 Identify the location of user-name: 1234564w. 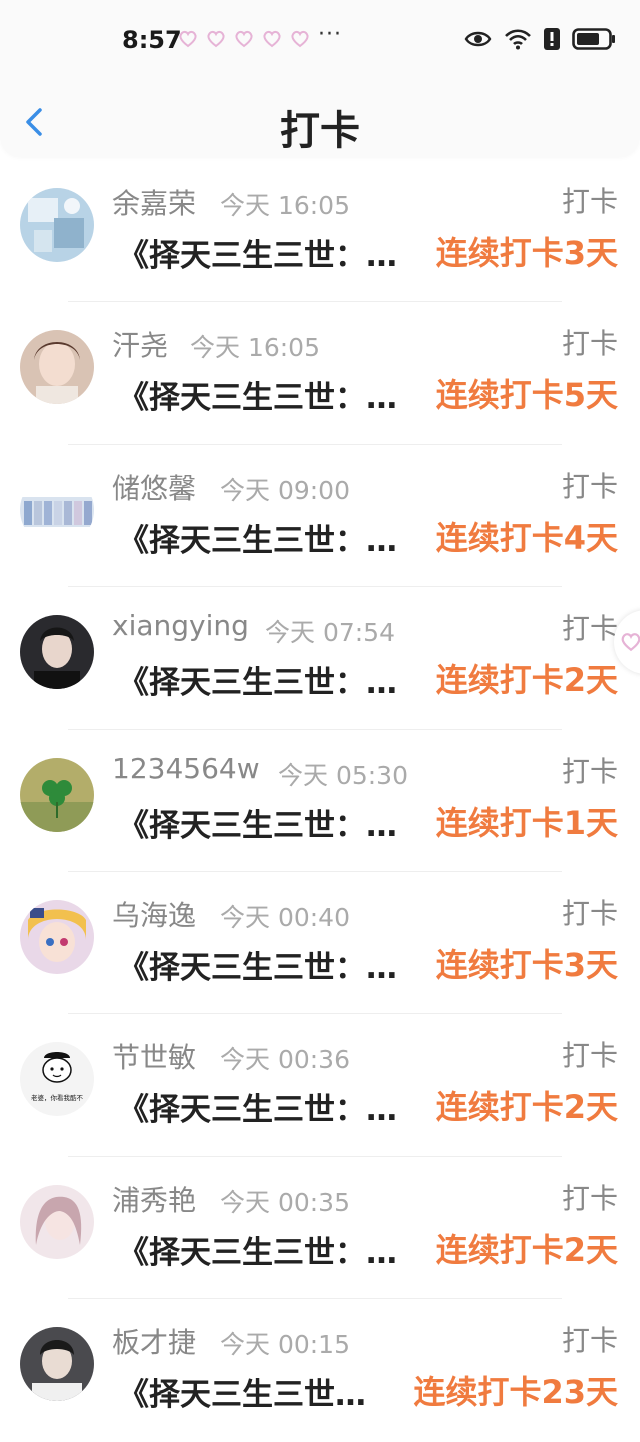
(186, 768).